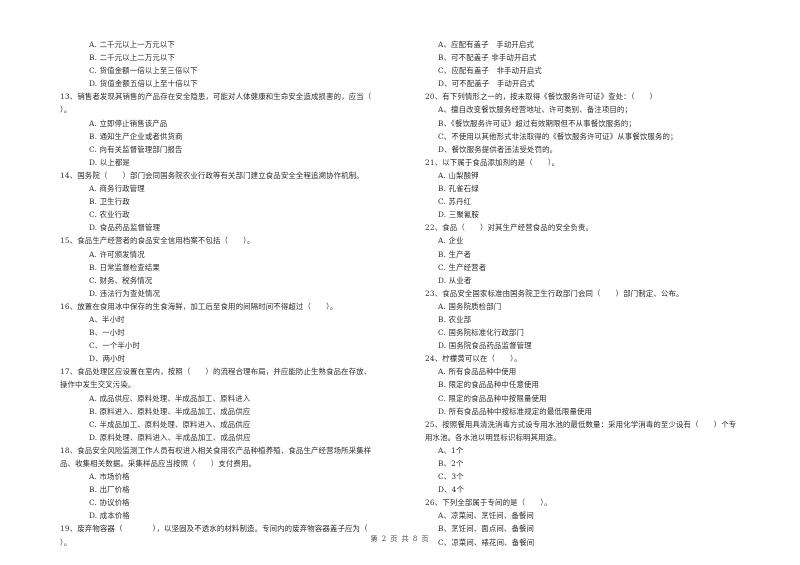 The width and height of the screenshot is (800, 565). Describe the element at coordinates (451, 450) in the screenshot. I see `answer-option: A、1个` at that location.